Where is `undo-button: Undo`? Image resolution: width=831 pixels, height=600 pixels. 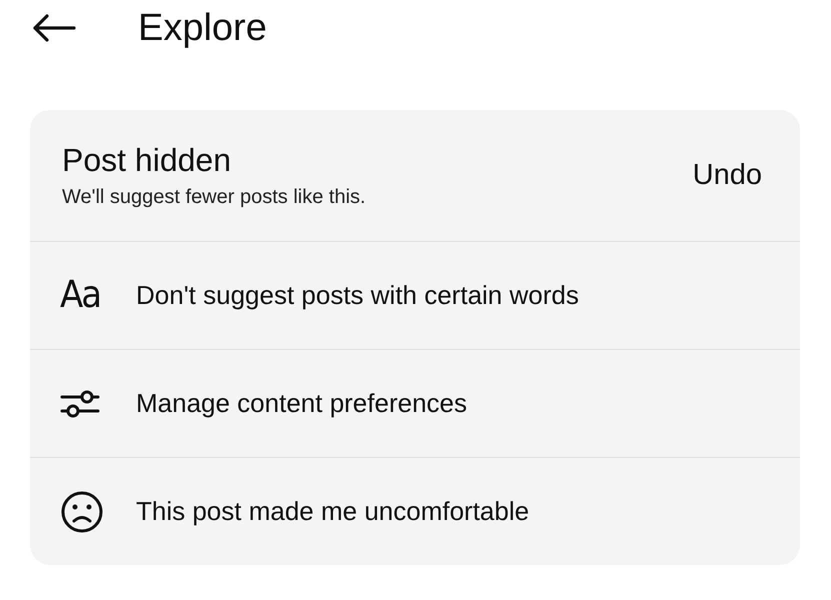 undo-button: Undo is located at coordinates (727, 176).